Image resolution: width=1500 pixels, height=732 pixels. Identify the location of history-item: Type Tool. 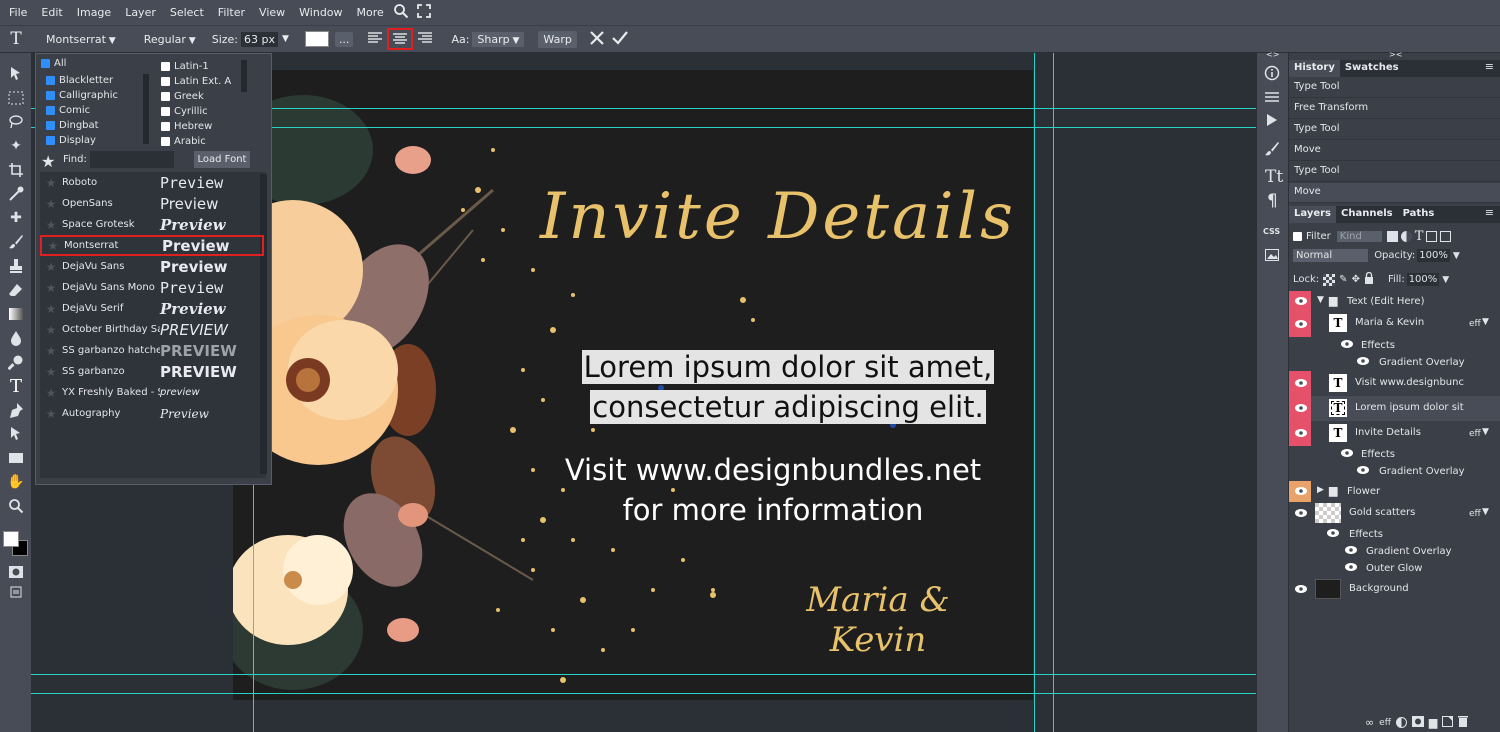
(1394, 172).